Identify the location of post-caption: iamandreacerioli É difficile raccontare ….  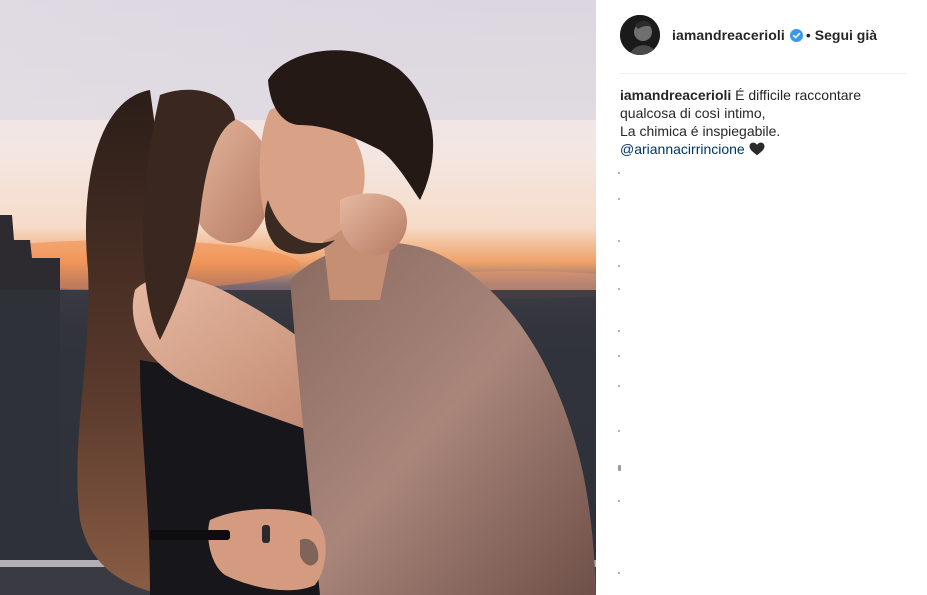
(765, 122).